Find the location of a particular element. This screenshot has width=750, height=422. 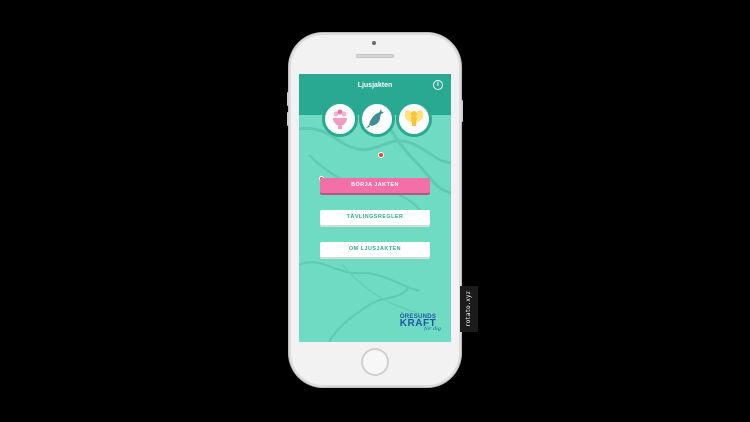

power-button is located at coordinates (462, 111).